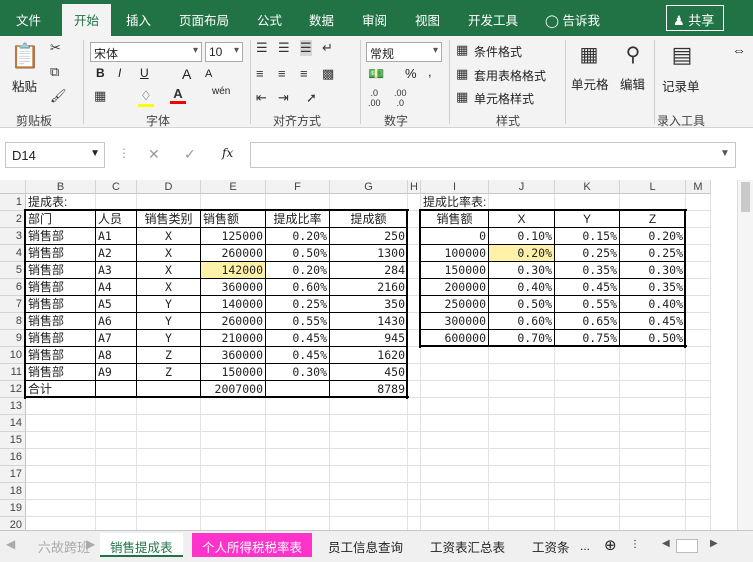 The width and height of the screenshot is (753, 562). Describe the element at coordinates (504, 98) in the screenshot. I see `cell-styles-button: 单元格样式` at that location.